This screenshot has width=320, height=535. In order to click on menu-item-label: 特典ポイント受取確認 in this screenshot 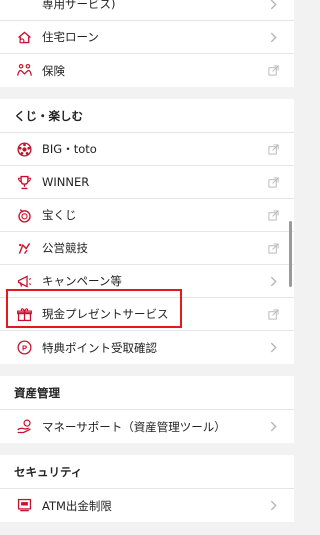, I will do `click(99, 347)`.